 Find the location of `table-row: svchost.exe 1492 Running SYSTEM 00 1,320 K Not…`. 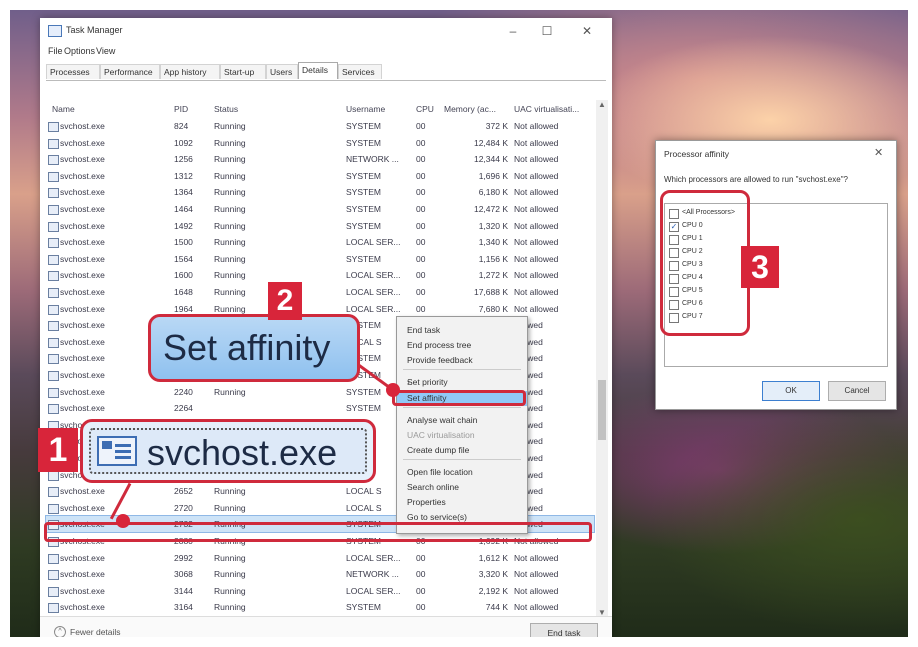

table-row: svchost.exe 1492 Running SYSTEM 00 1,320 K Not… is located at coordinates (320, 226).